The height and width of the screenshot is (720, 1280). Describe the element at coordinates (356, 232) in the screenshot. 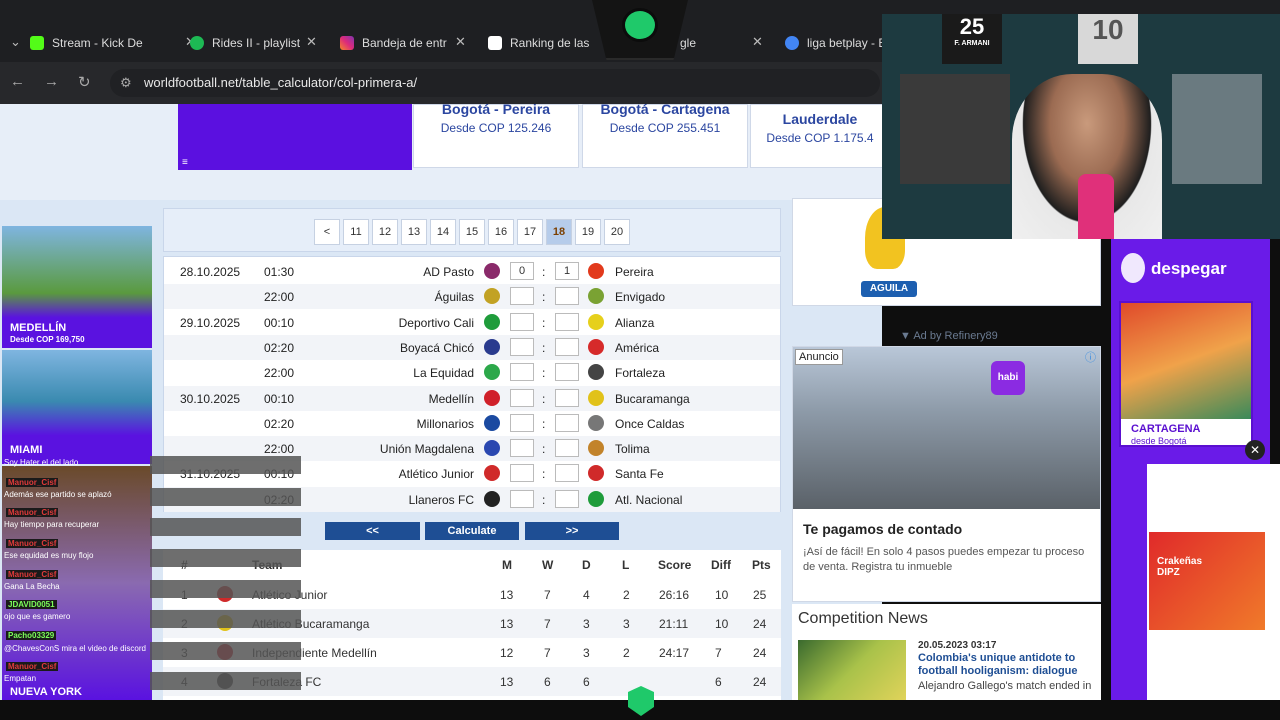

I see `pager-page: 11` at that location.